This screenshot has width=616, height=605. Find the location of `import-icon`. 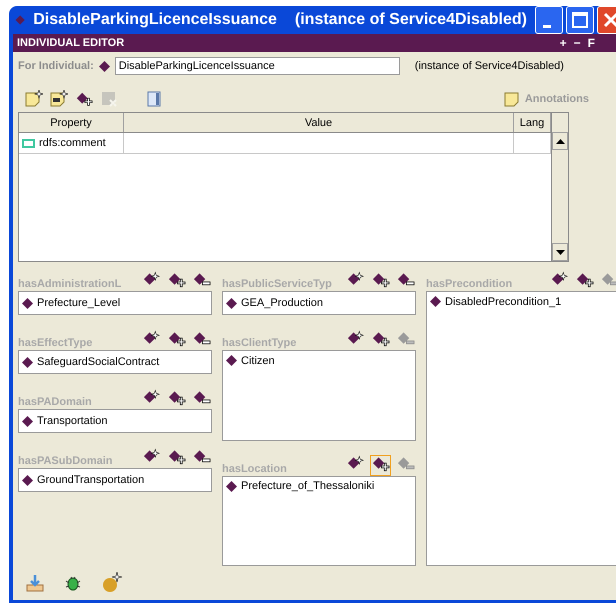

import-icon is located at coordinates (35, 583).